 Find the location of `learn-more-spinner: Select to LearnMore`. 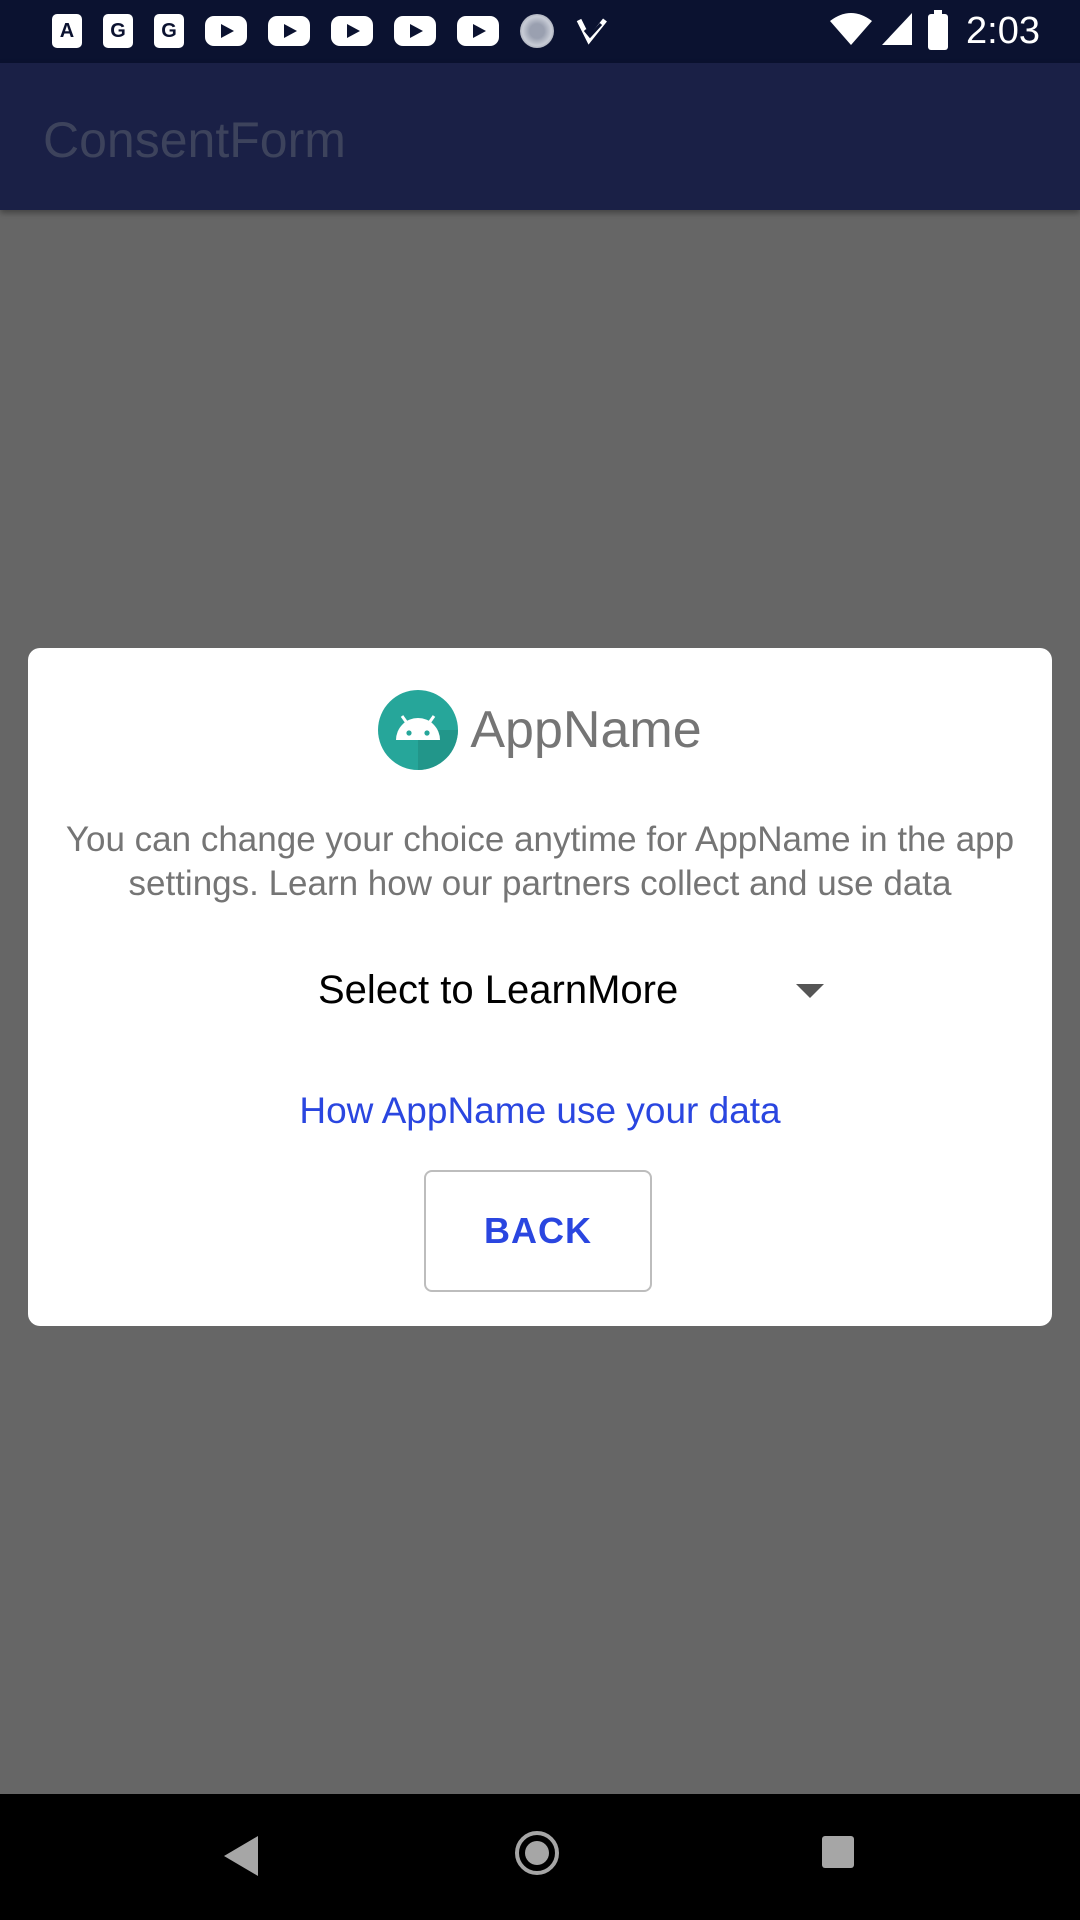

learn-more-spinner: Select to LearnMore is located at coordinates (560, 990).